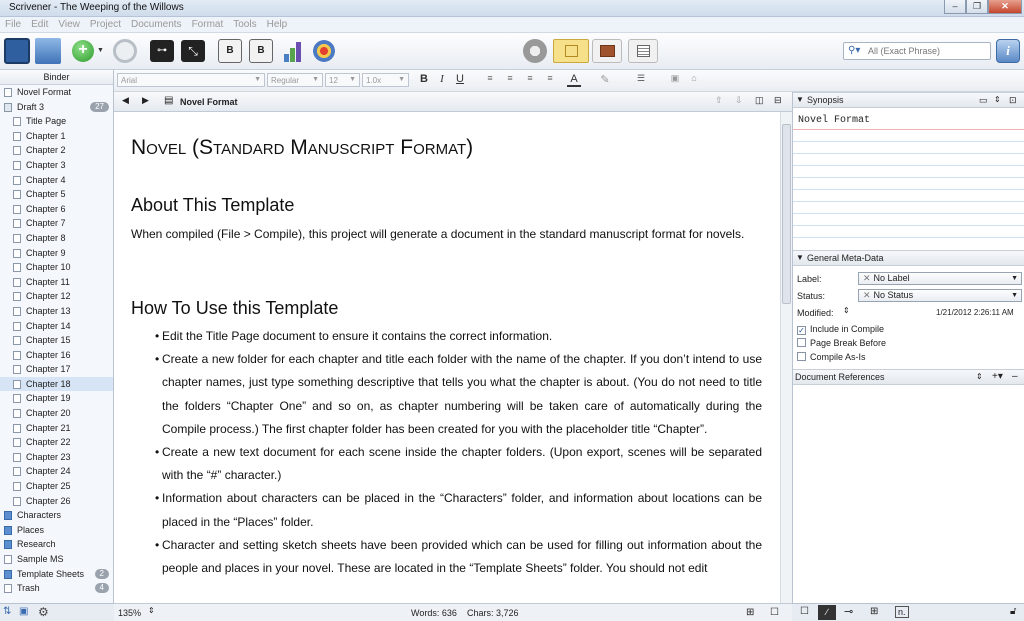 This screenshot has height=621, width=1024. What do you see at coordinates (56, 340) in the screenshot?
I see `binder-item: Chapter 15` at bounding box center [56, 340].